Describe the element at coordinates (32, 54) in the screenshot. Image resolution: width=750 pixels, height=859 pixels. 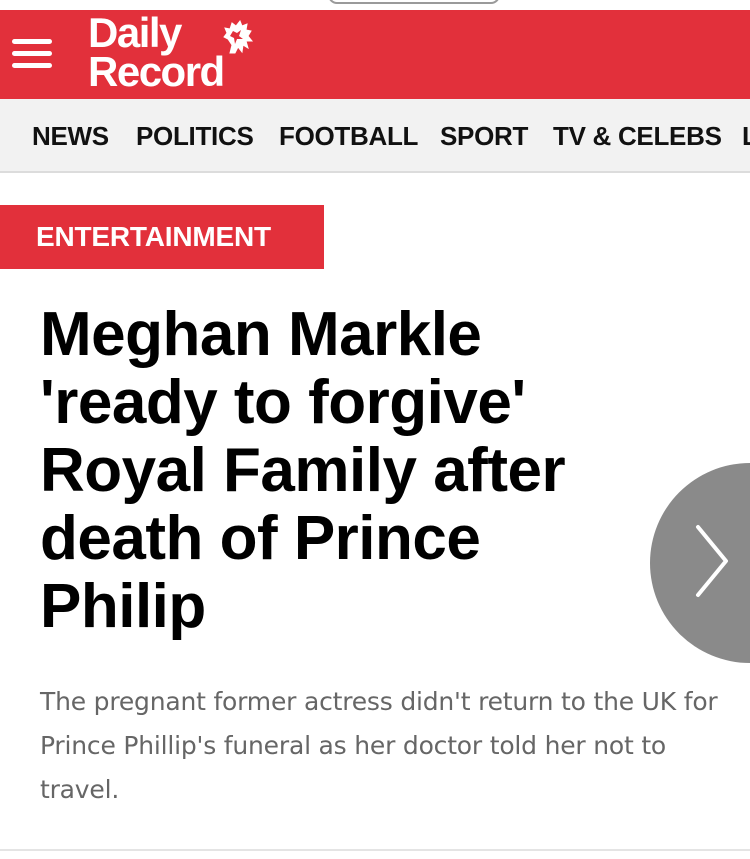
I see `hamburger-menu-icon` at that location.